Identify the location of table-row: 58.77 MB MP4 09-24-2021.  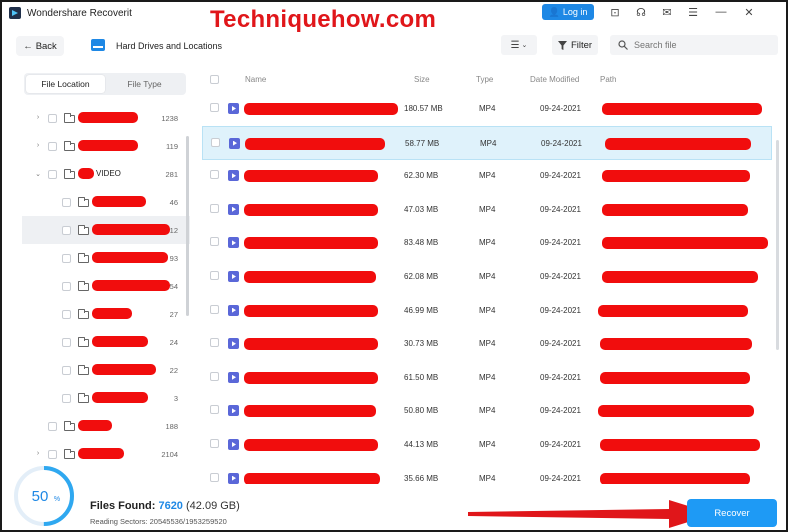
(487, 142).